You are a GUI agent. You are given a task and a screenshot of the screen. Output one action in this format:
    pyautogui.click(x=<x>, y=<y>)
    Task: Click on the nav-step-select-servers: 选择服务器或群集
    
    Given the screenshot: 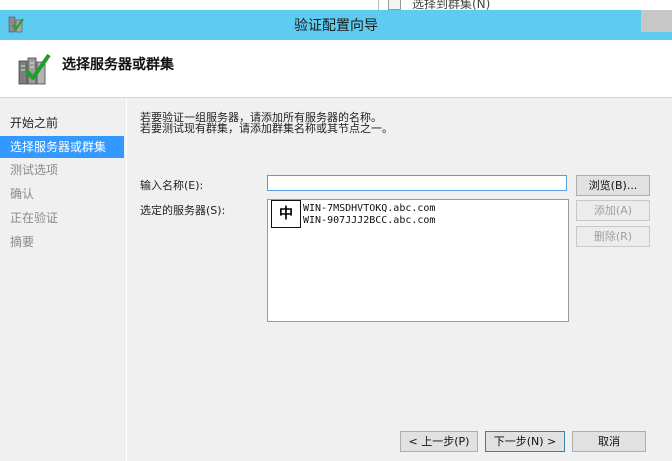 What is the action you would take?
    pyautogui.click(x=62, y=147)
    